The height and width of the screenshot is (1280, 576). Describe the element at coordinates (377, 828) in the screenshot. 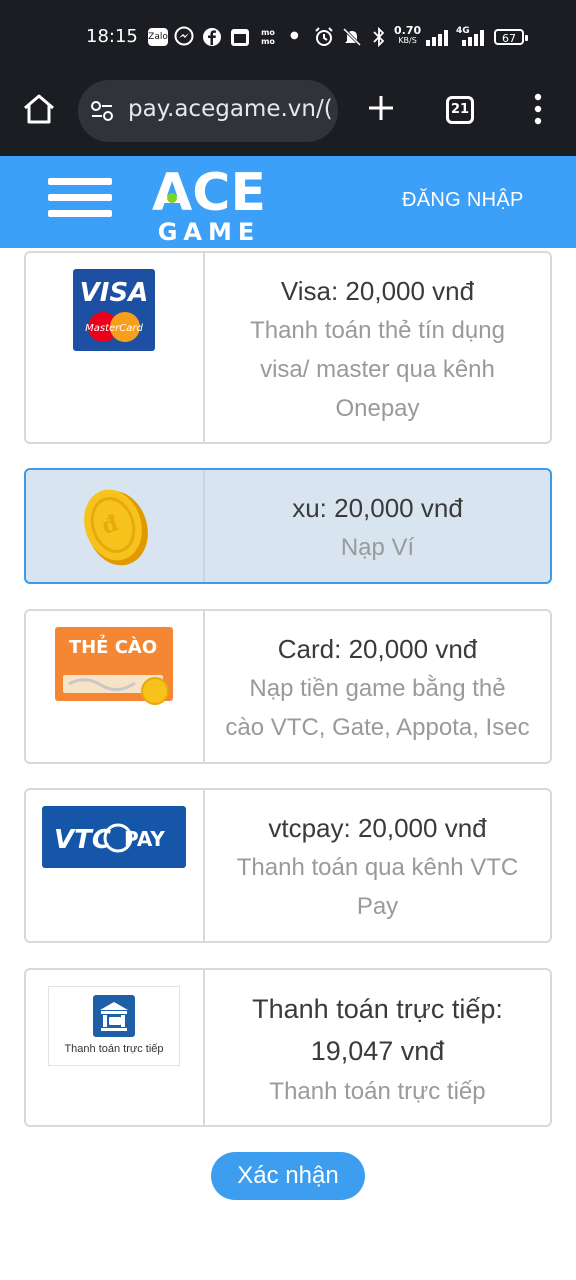

I see `payment-title: vtcpay: 20,000 vnđ` at that location.